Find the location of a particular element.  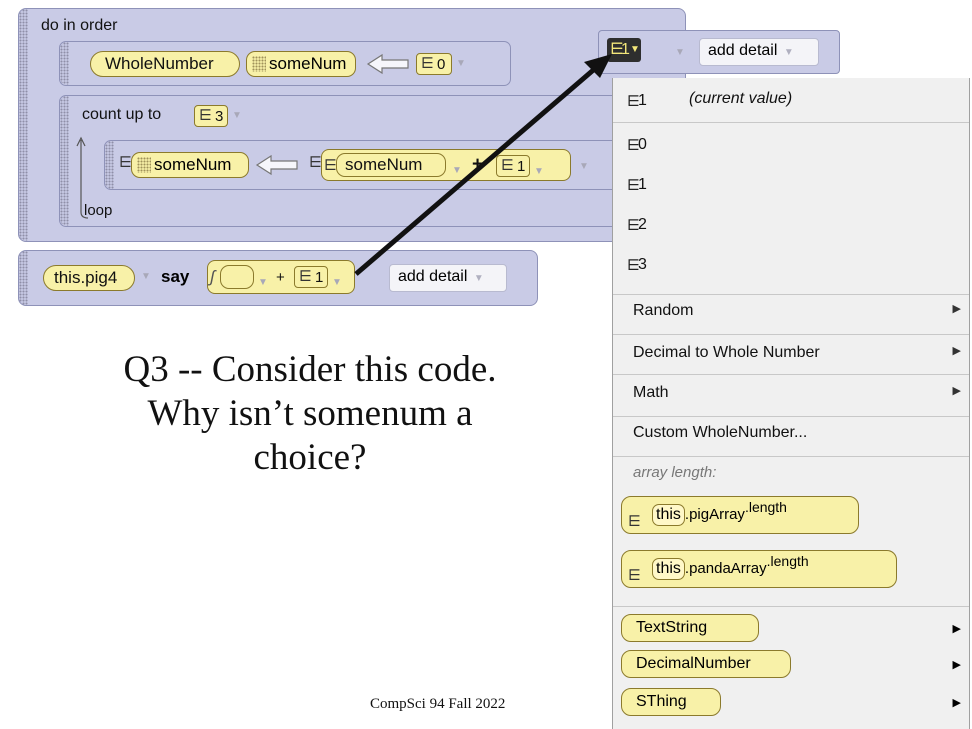

question-line-2: Why isn’t somenum a is located at coordinates (310, 413).